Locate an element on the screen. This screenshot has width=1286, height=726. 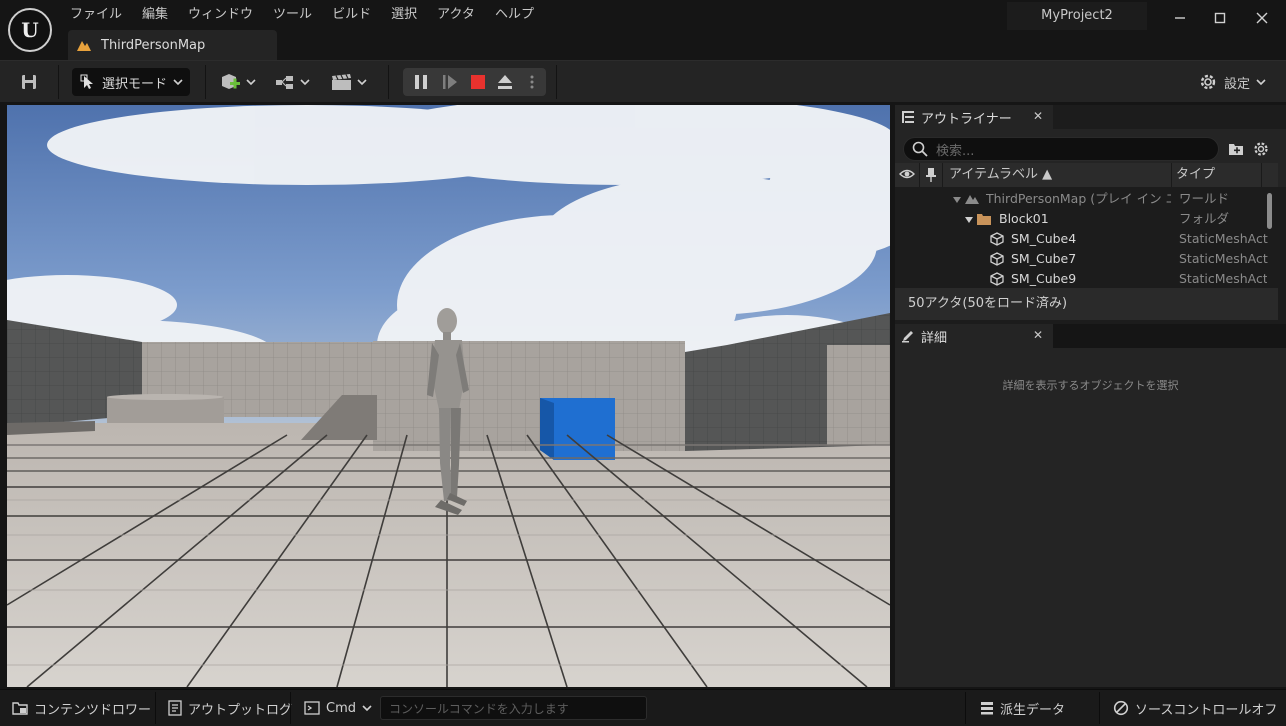
folder-icon is located at coordinates (984, 219).